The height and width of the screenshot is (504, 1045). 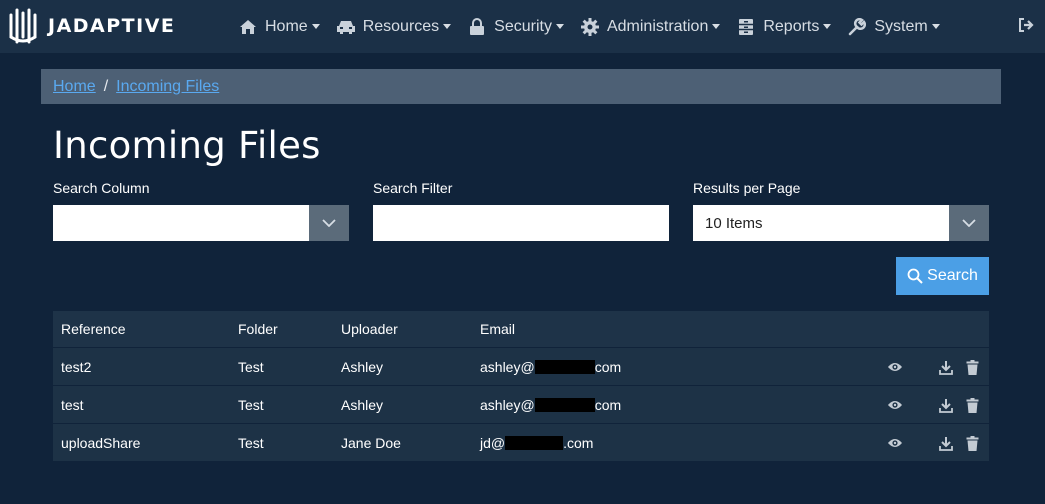 What do you see at coordinates (23, 26) in the screenshot?
I see `jadaptive-logo-icon` at bounding box center [23, 26].